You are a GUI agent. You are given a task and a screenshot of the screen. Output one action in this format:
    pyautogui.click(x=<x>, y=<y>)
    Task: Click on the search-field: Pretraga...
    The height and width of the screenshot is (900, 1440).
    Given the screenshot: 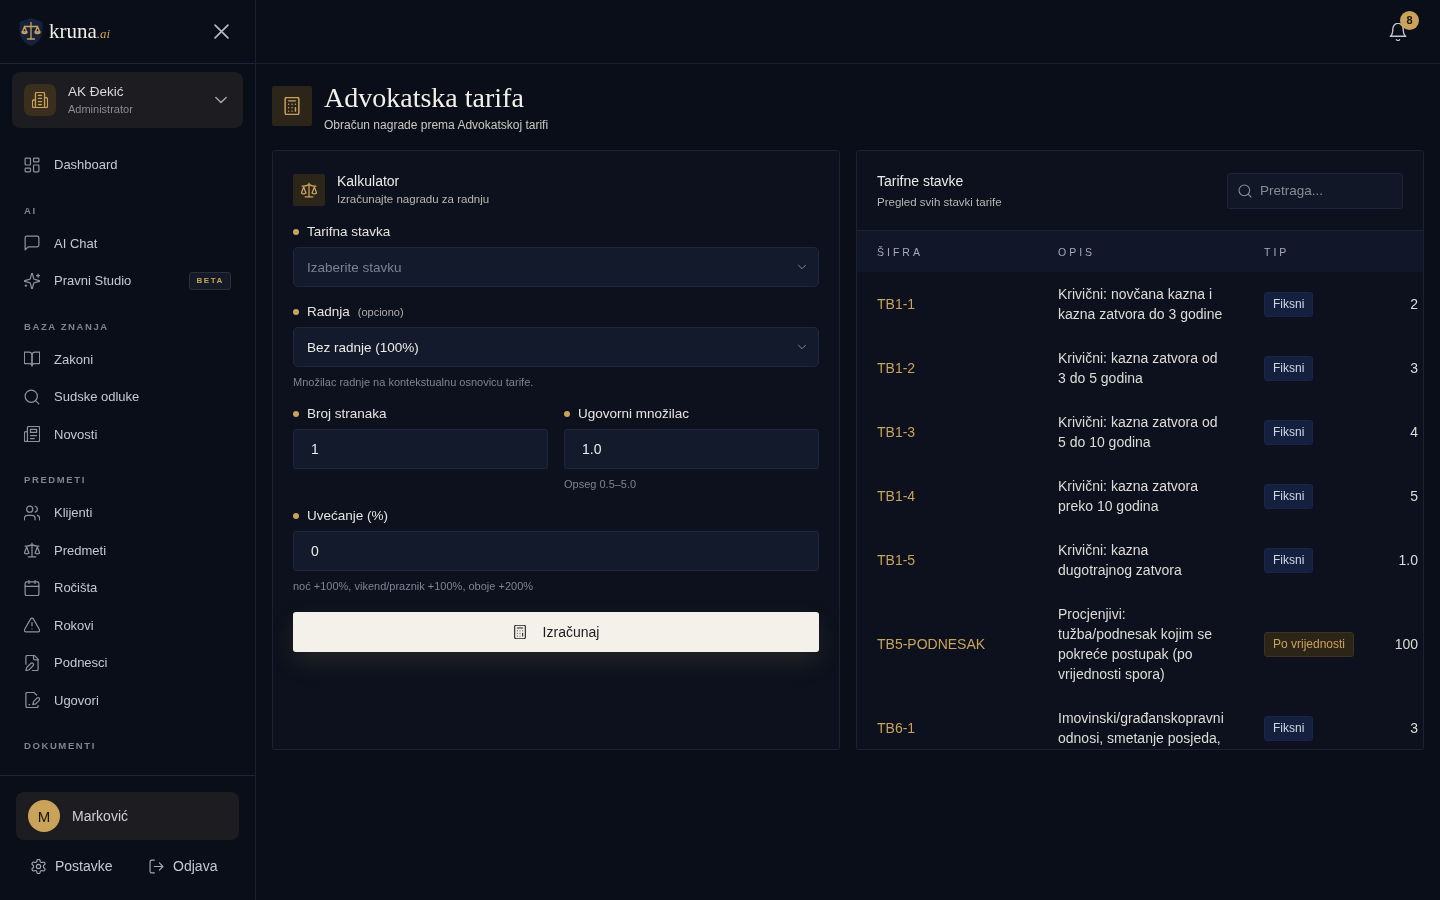 What is the action you would take?
    pyautogui.click(x=1315, y=190)
    